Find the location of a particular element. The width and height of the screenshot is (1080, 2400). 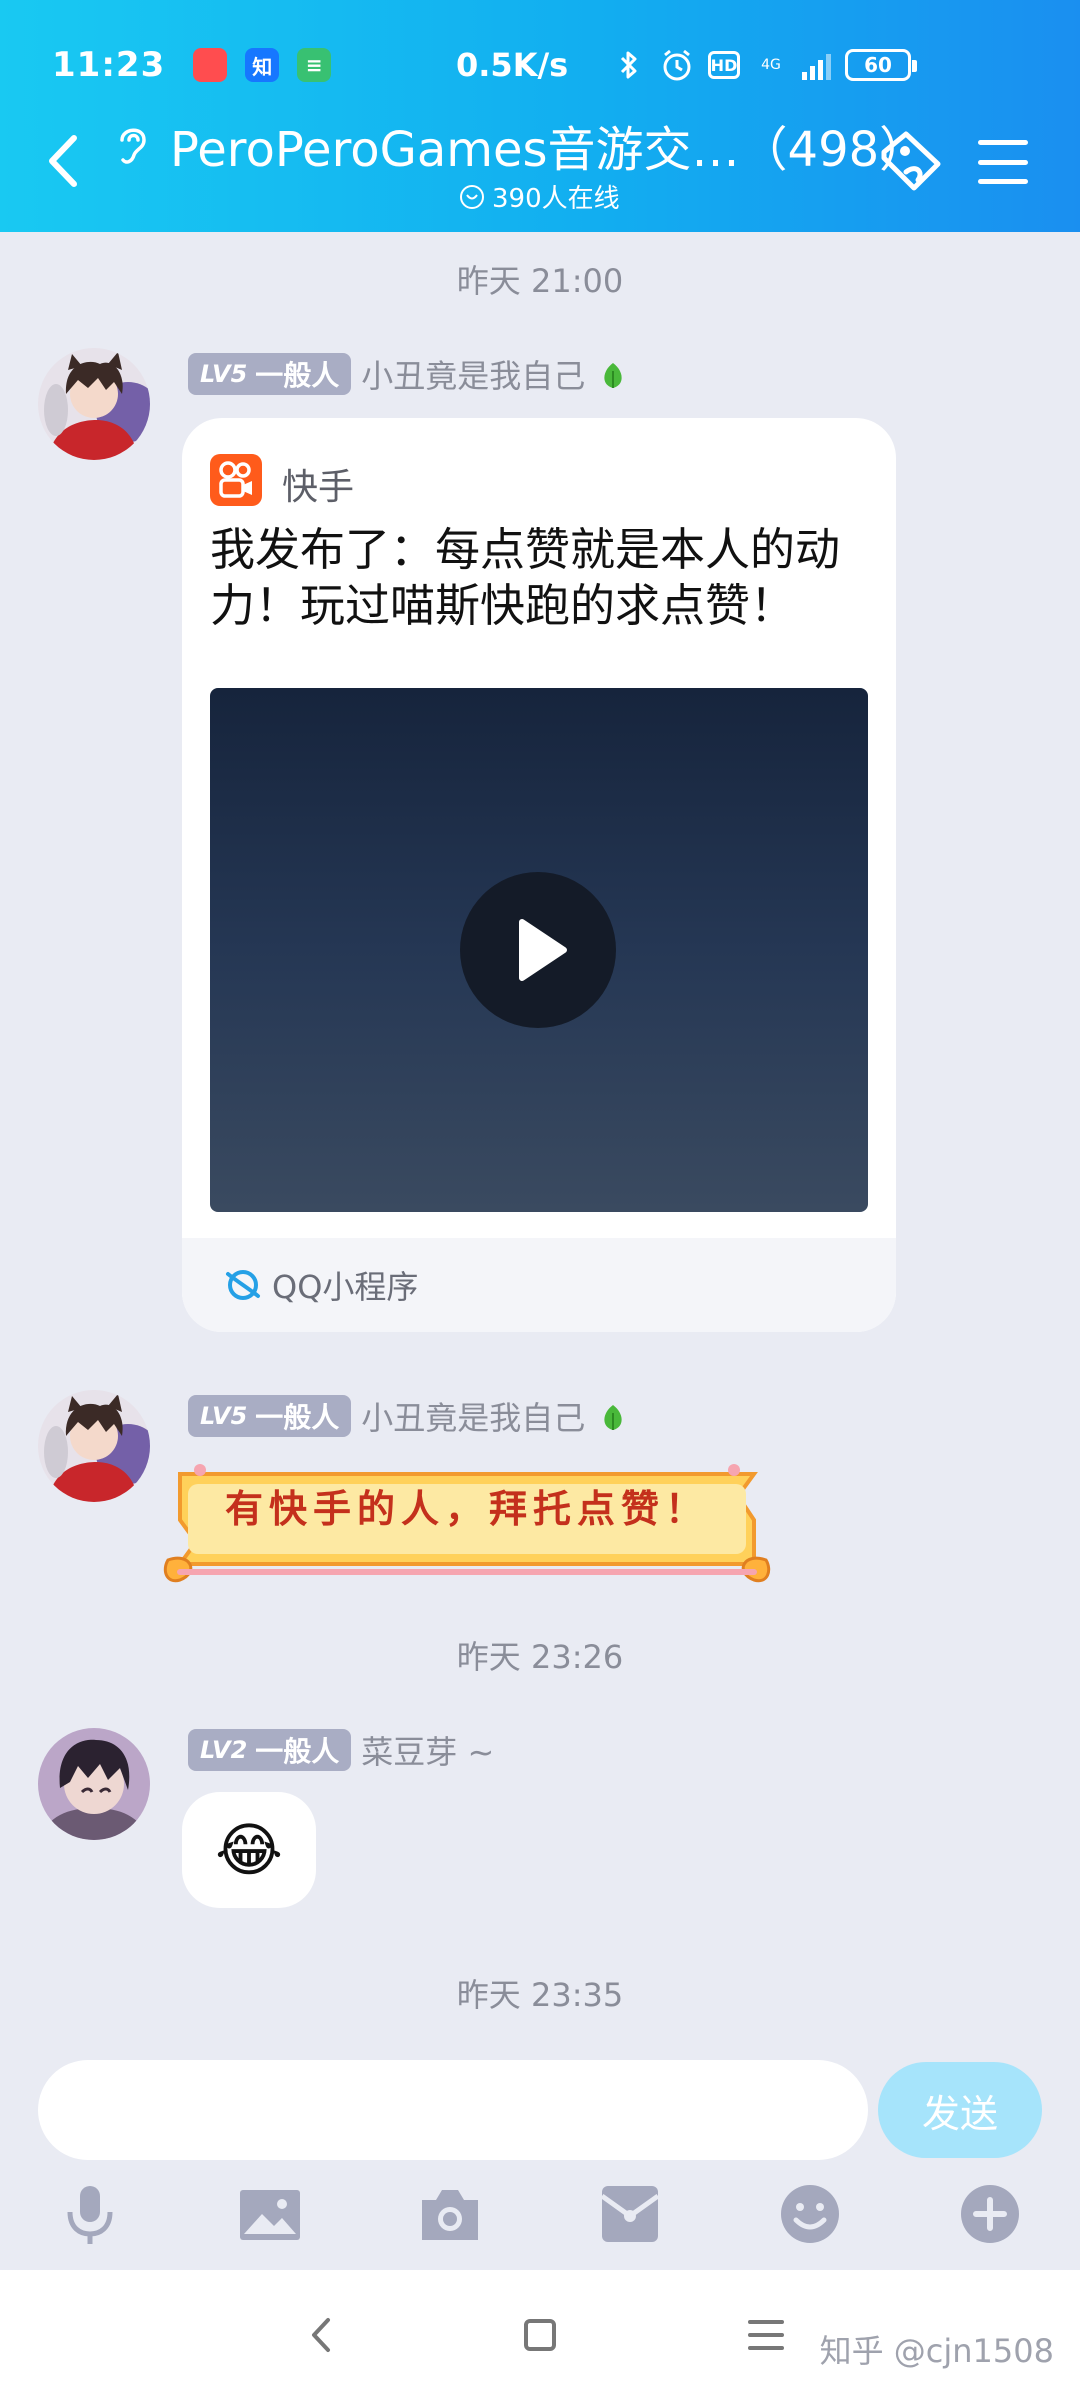

status-app-icons: 知 ≡ is located at coordinates (262, 65).